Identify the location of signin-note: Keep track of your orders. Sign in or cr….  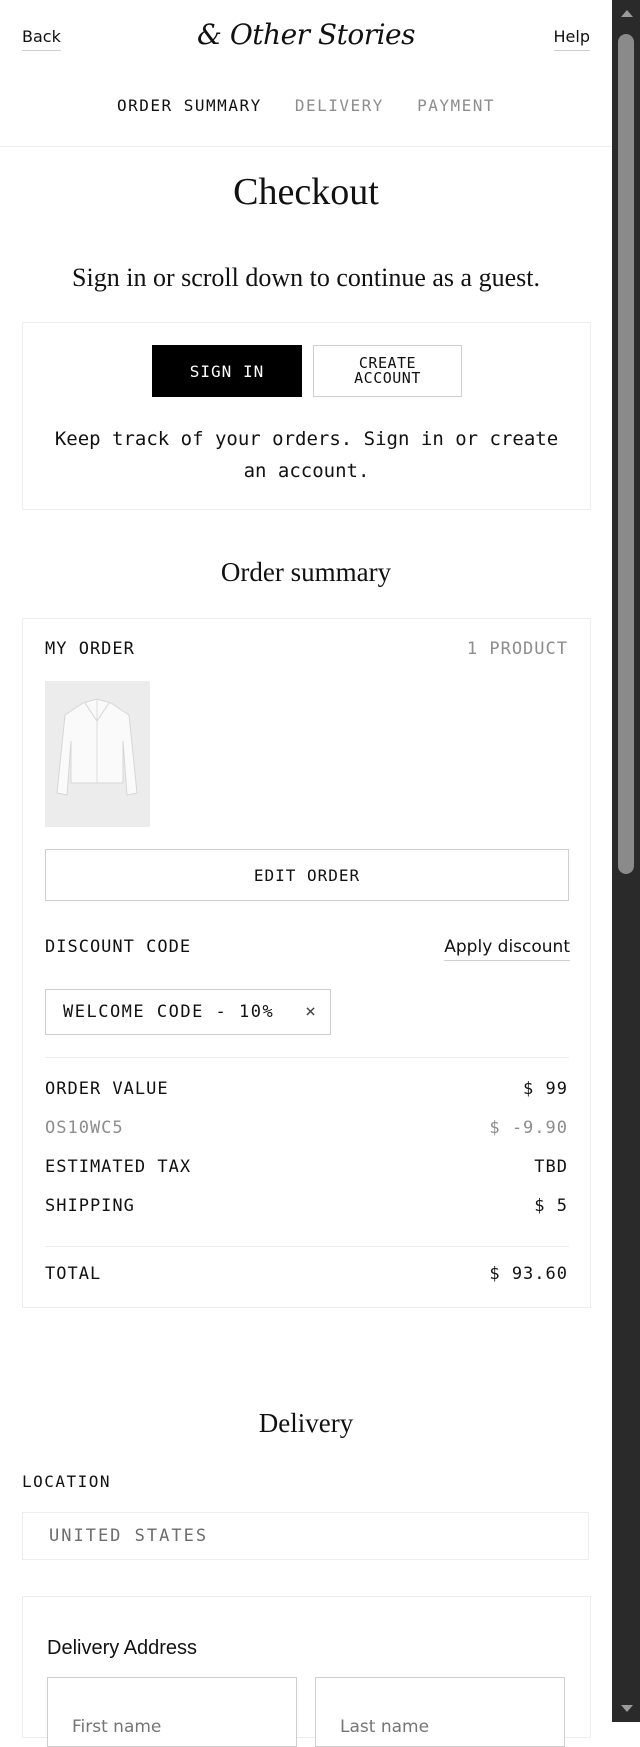
(306, 455).